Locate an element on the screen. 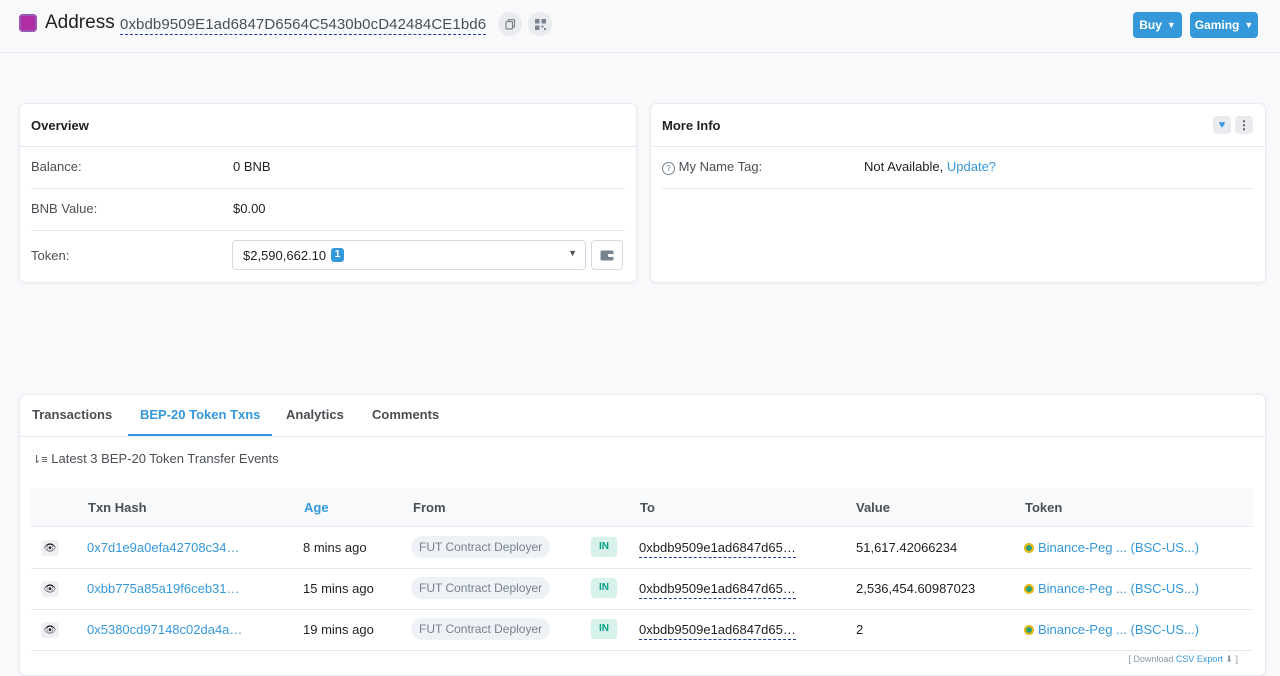 The height and width of the screenshot is (676, 1280). col-token: Token is located at coordinates (1044, 507).